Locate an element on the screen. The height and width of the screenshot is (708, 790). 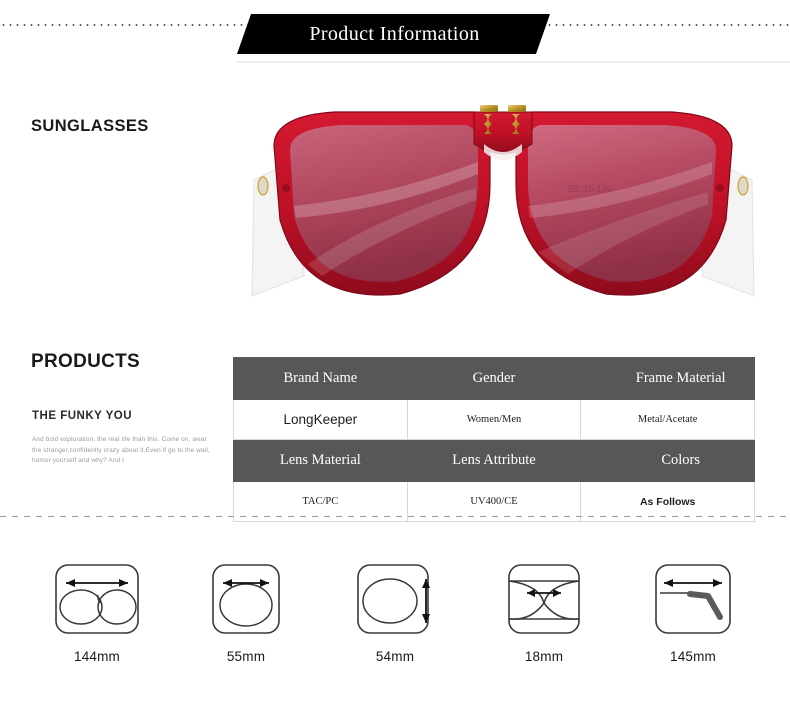
measurement-item: 54mm is located at coordinates (395, 613).